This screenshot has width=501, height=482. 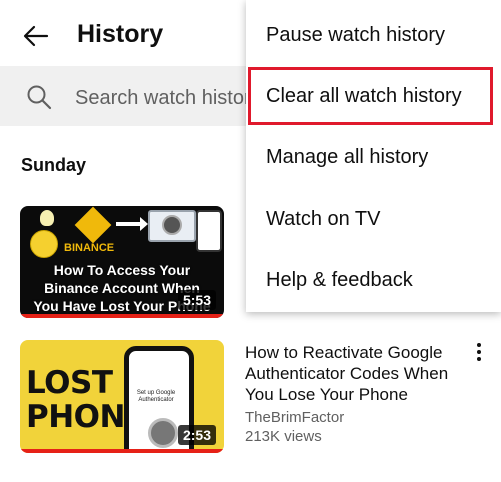 I want to click on search-input, so click(x=165, y=98).